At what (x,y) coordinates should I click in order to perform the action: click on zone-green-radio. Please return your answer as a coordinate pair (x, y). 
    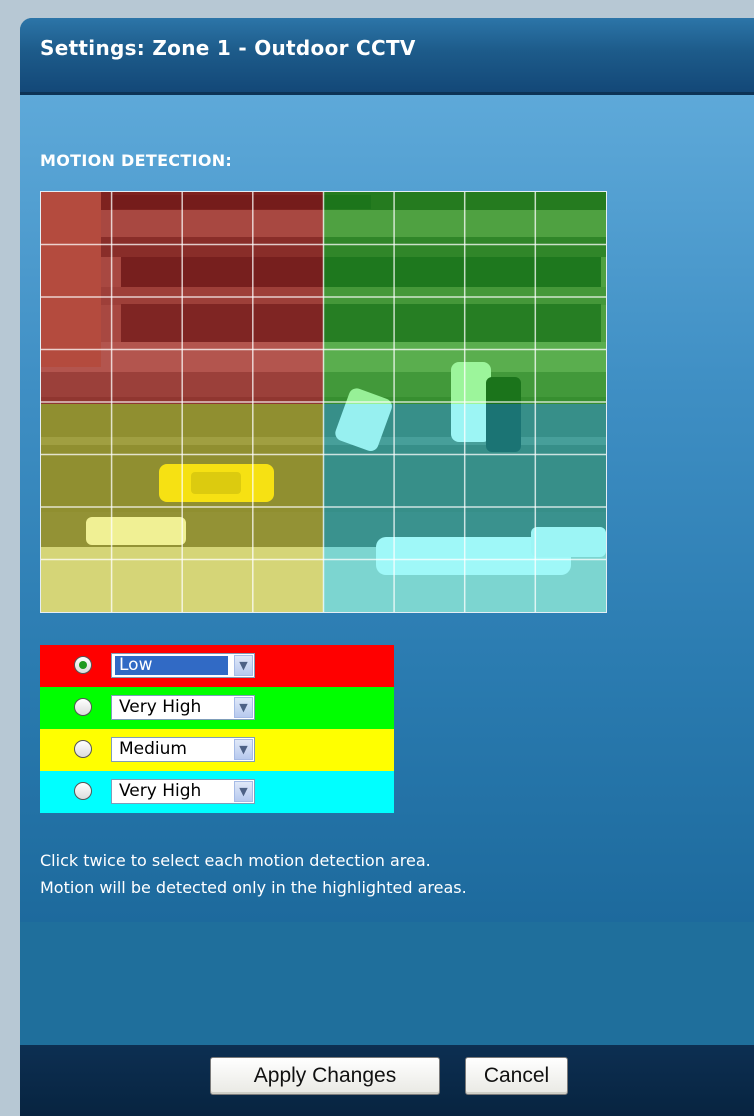
    Looking at the image, I should click on (83, 707).